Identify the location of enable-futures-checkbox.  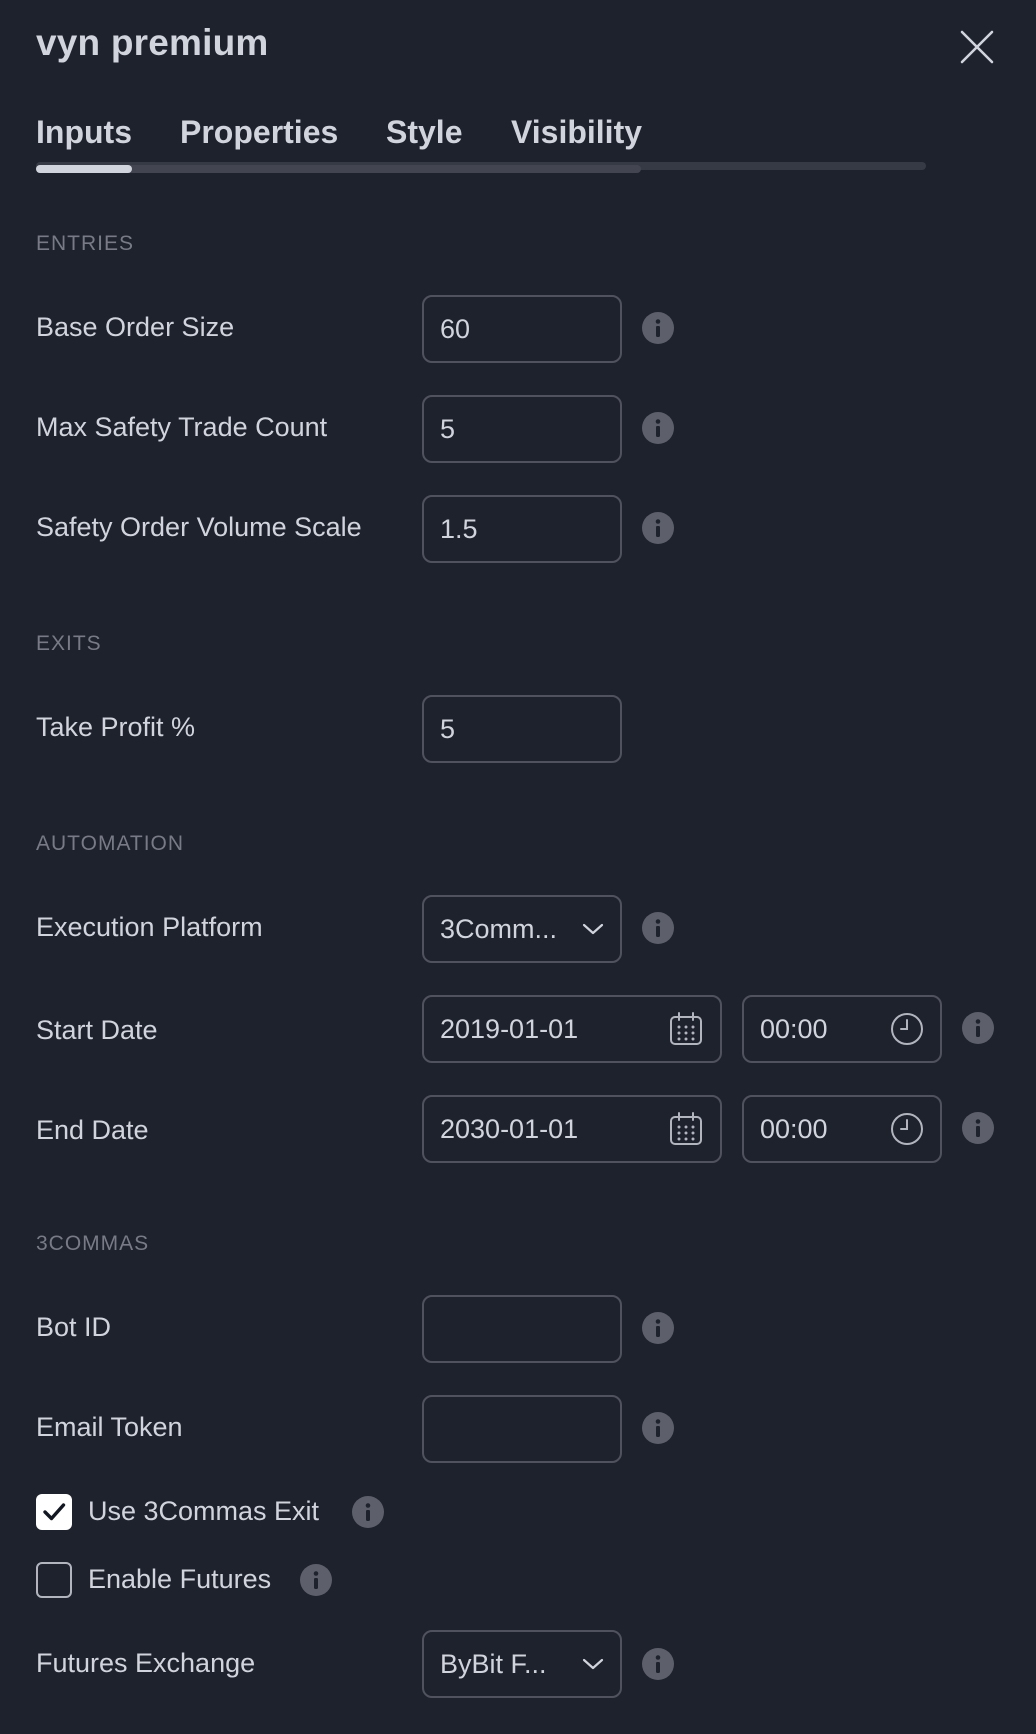
(54, 1580).